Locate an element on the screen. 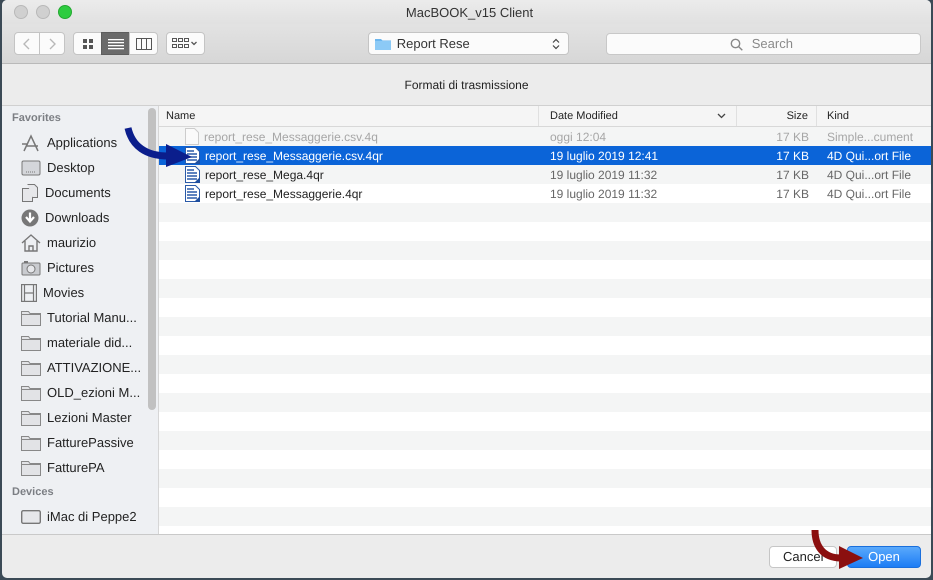 This screenshot has width=933, height=580. sidebar-item: Pictures is located at coordinates (80, 267).